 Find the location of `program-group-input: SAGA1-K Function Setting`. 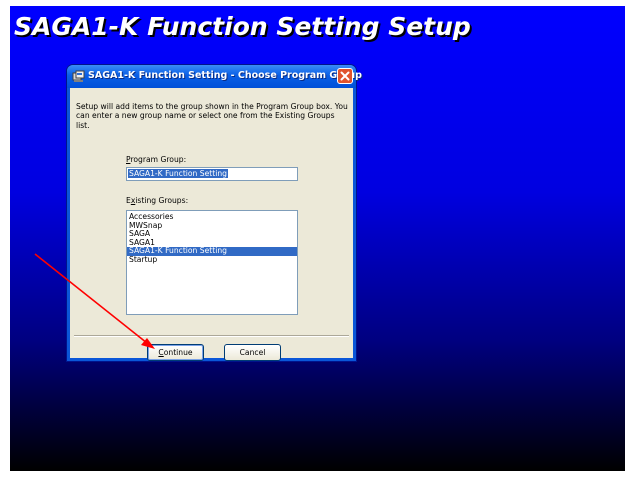

program-group-input: SAGA1-K Function Setting is located at coordinates (212, 174).